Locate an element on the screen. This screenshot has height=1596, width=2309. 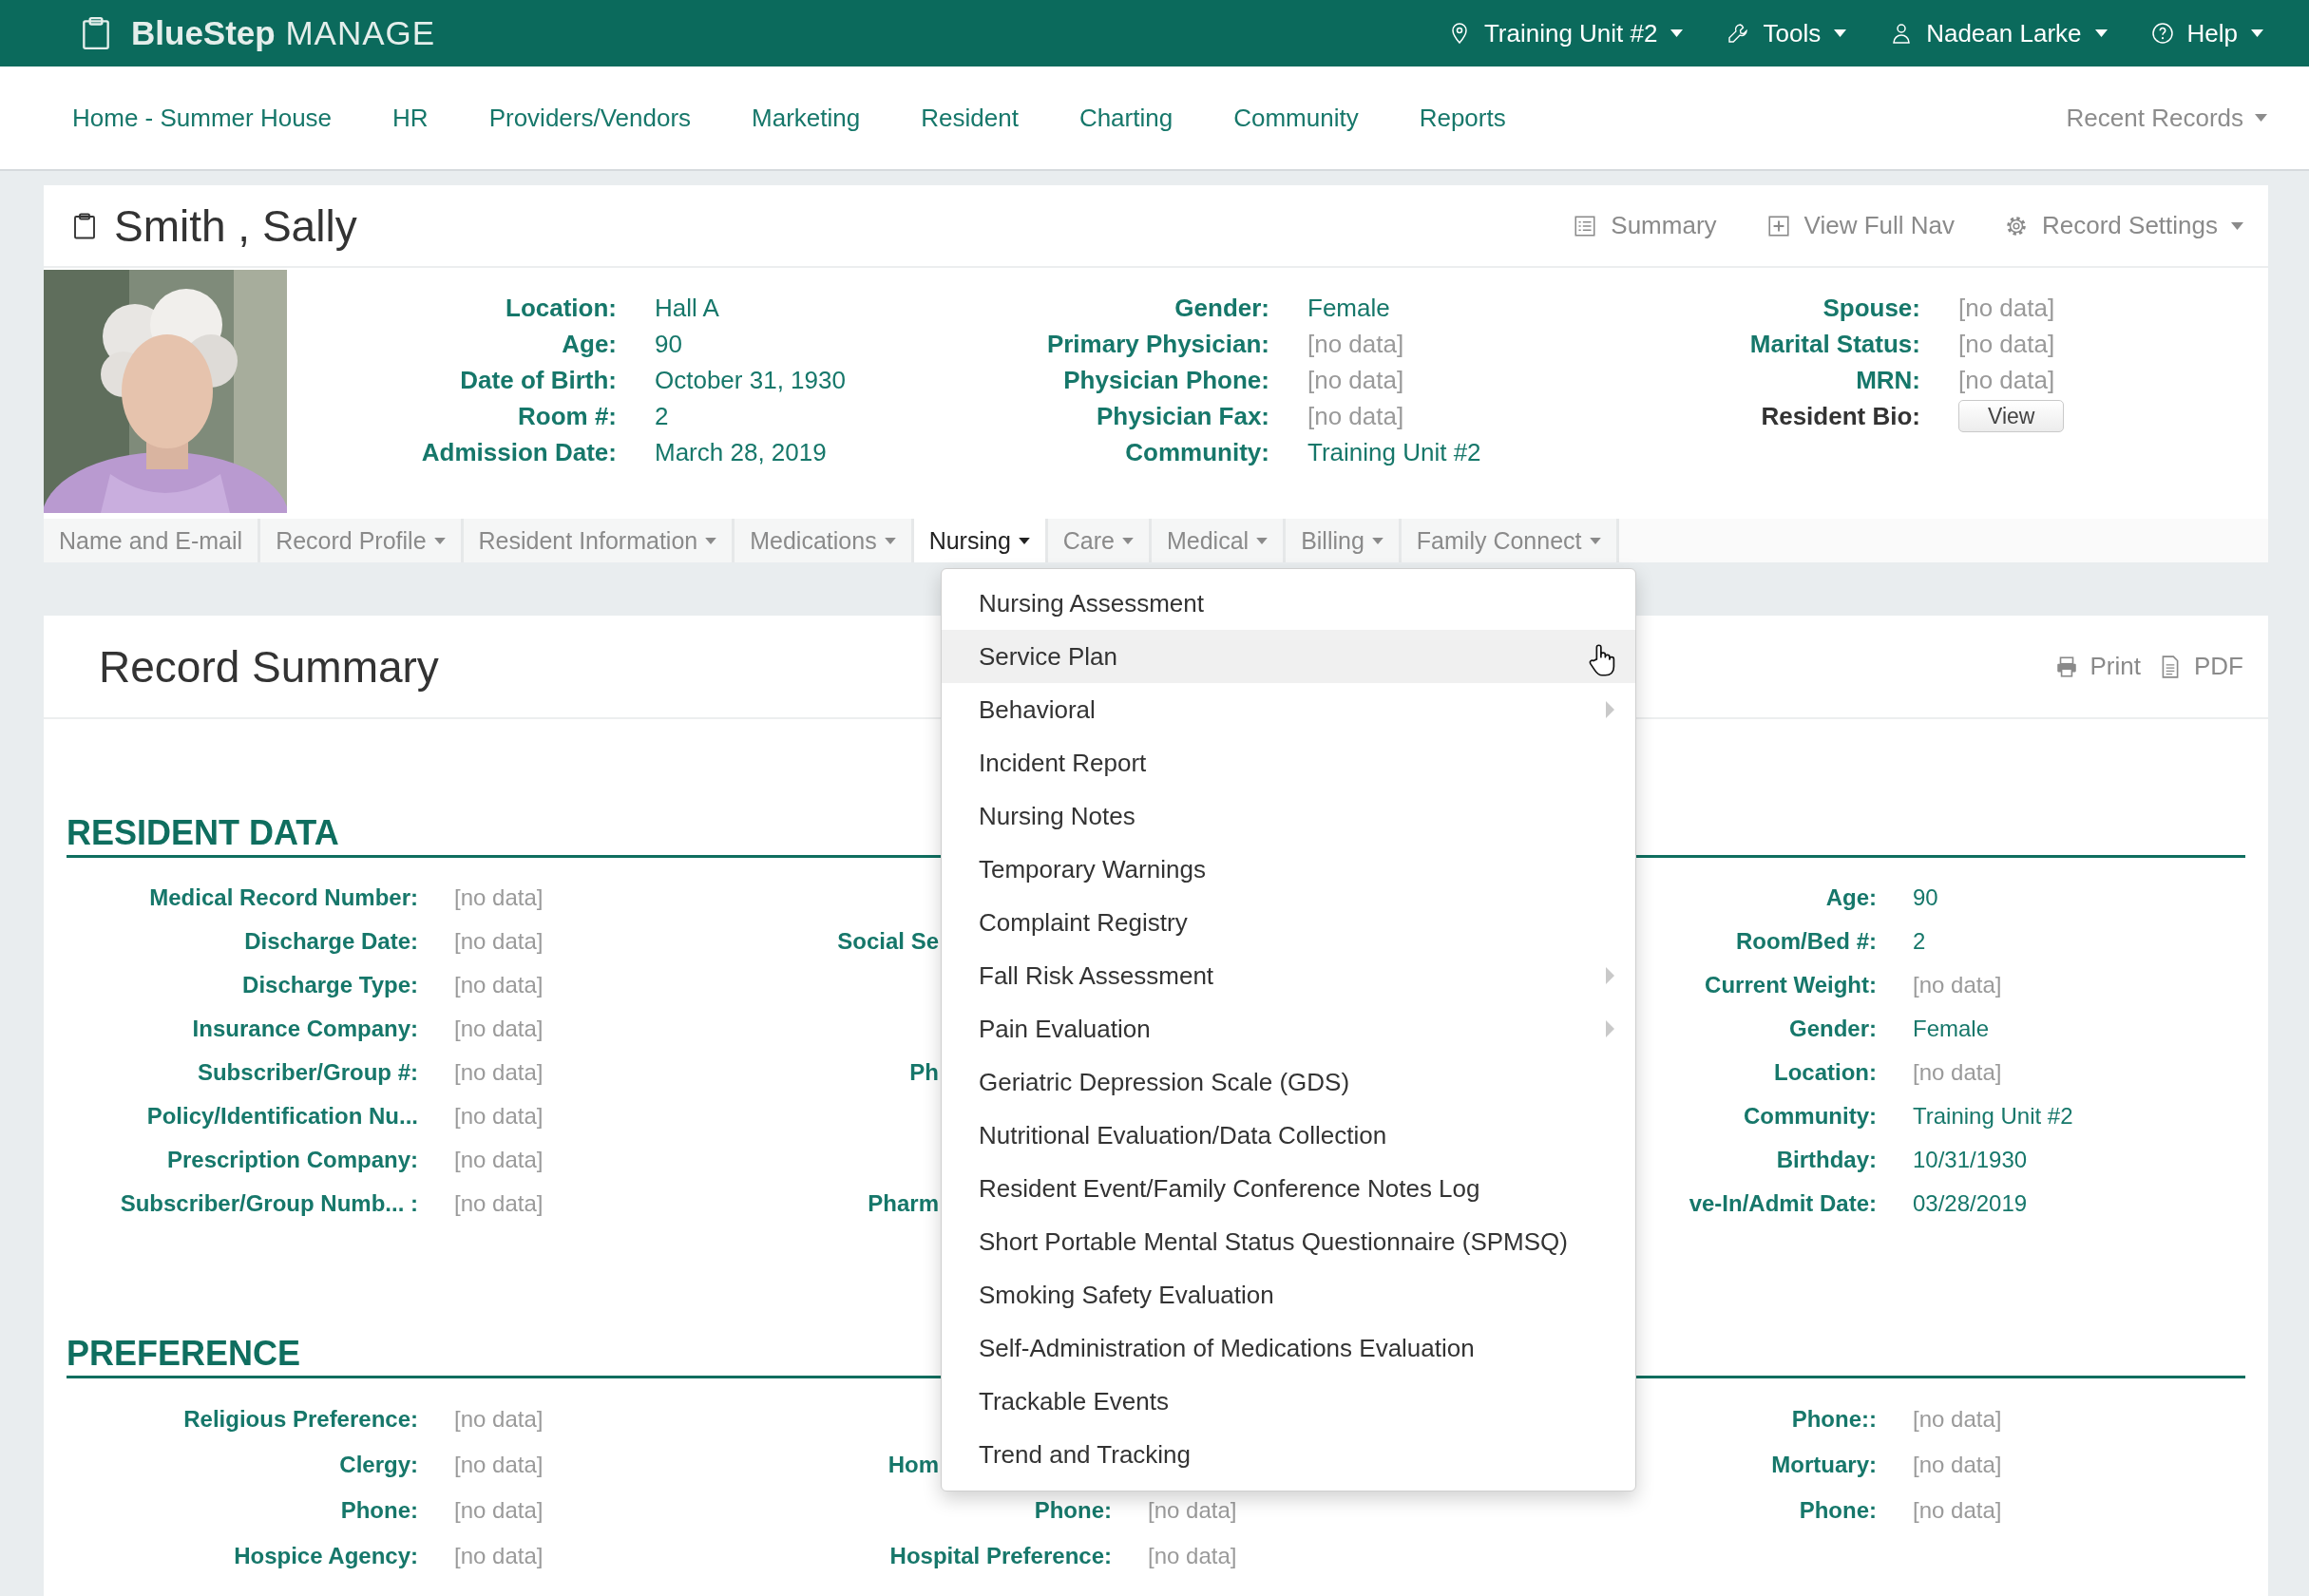
field-label: Phone: is located at coordinates (1838, 1510).